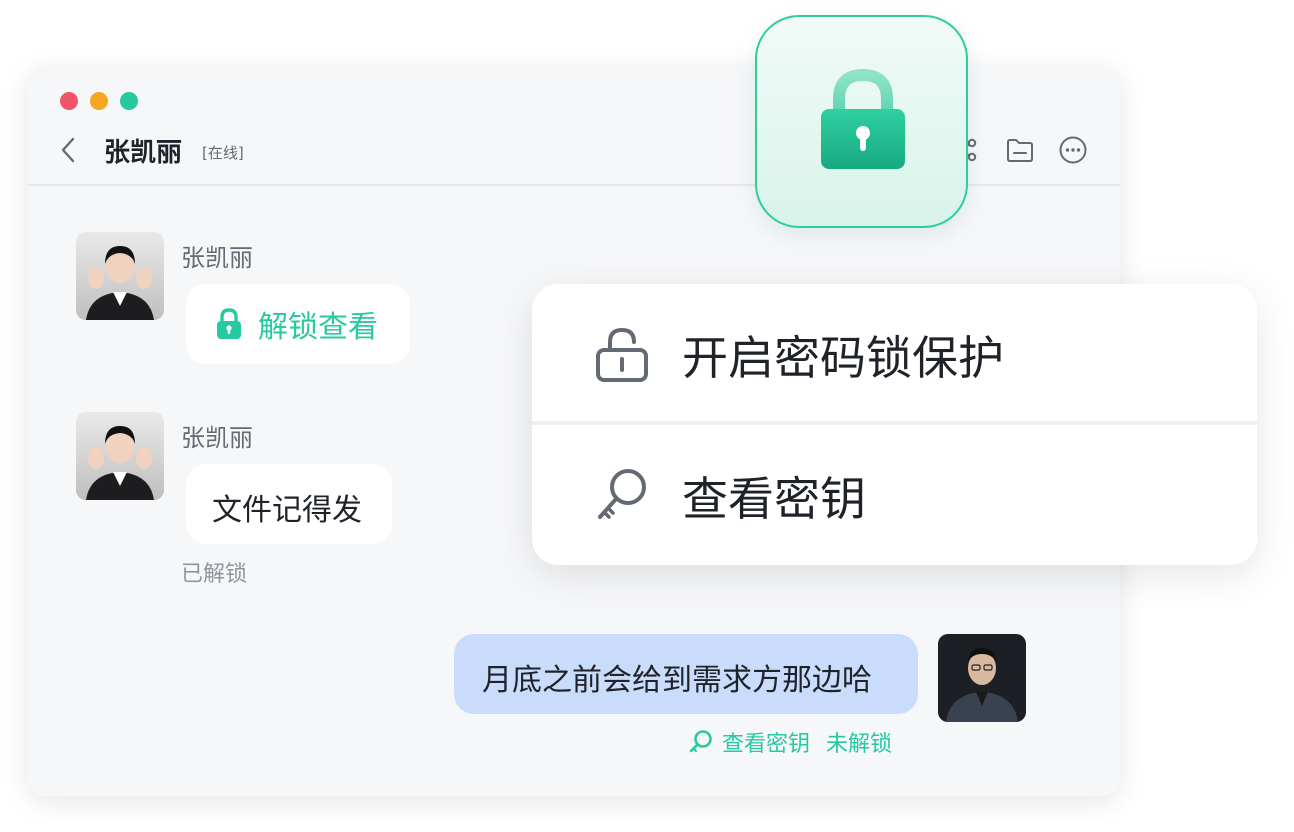  I want to click on folder-button, so click(1020, 150).